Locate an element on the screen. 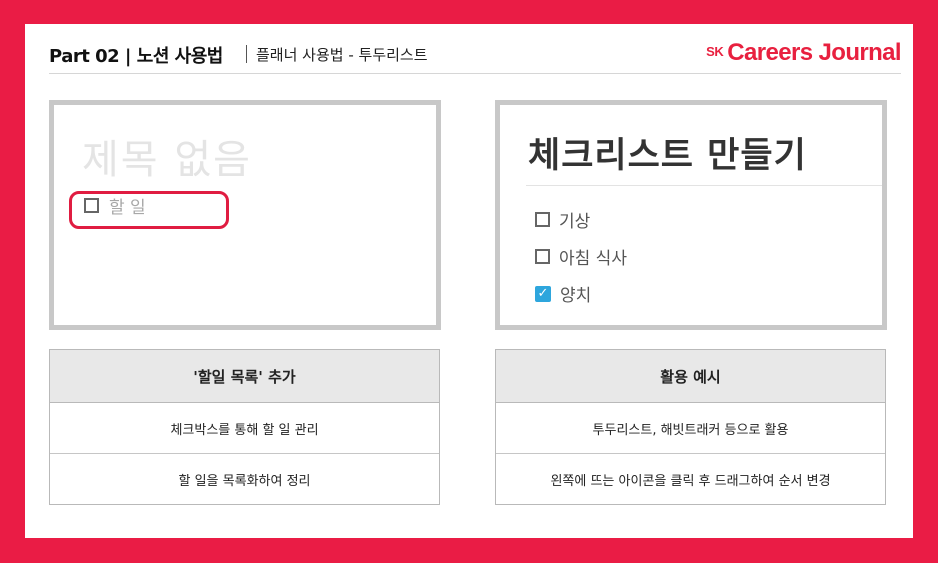 This screenshot has width=938, height=563. todo-item-label: 기상 is located at coordinates (575, 222).